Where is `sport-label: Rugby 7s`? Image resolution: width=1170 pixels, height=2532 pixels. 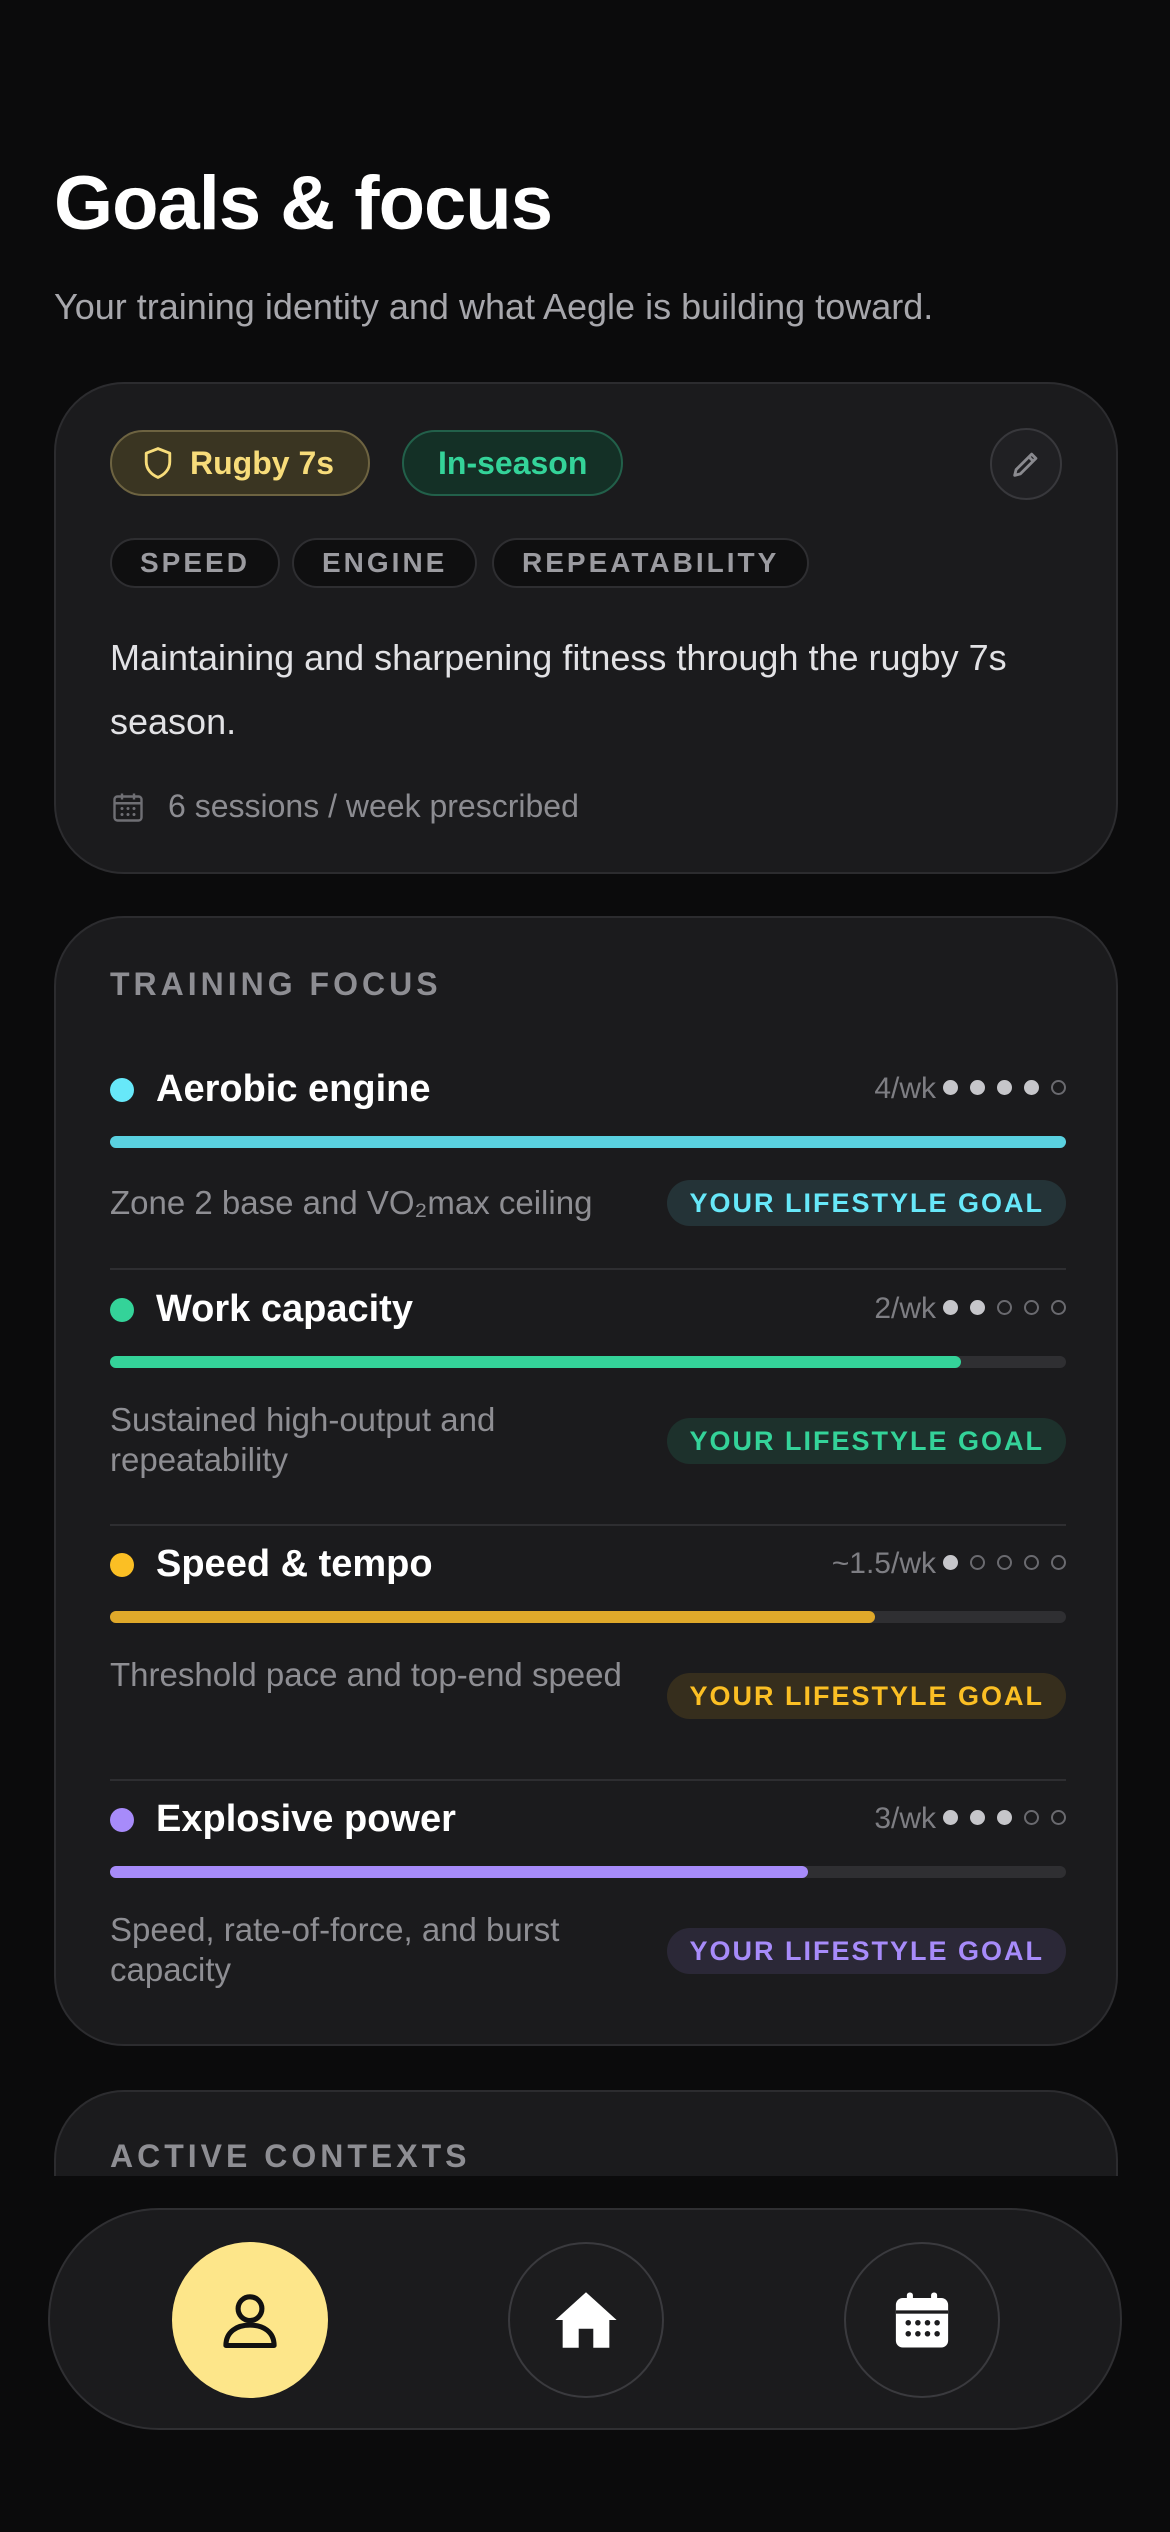 sport-label: Rugby 7s is located at coordinates (262, 462).